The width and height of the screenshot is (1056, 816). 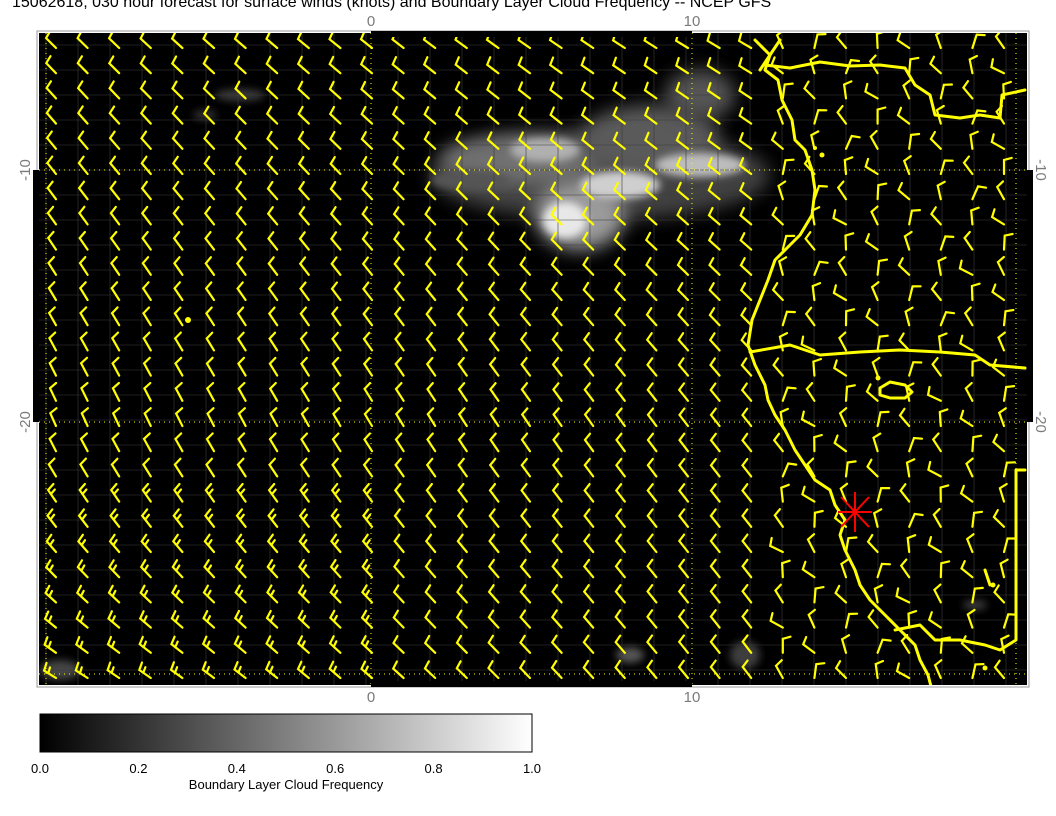 What do you see at coordinates (371, 697) in the screenshot?
I see `x-tick-bottom-0: 0` at bounding box center [371, 697].